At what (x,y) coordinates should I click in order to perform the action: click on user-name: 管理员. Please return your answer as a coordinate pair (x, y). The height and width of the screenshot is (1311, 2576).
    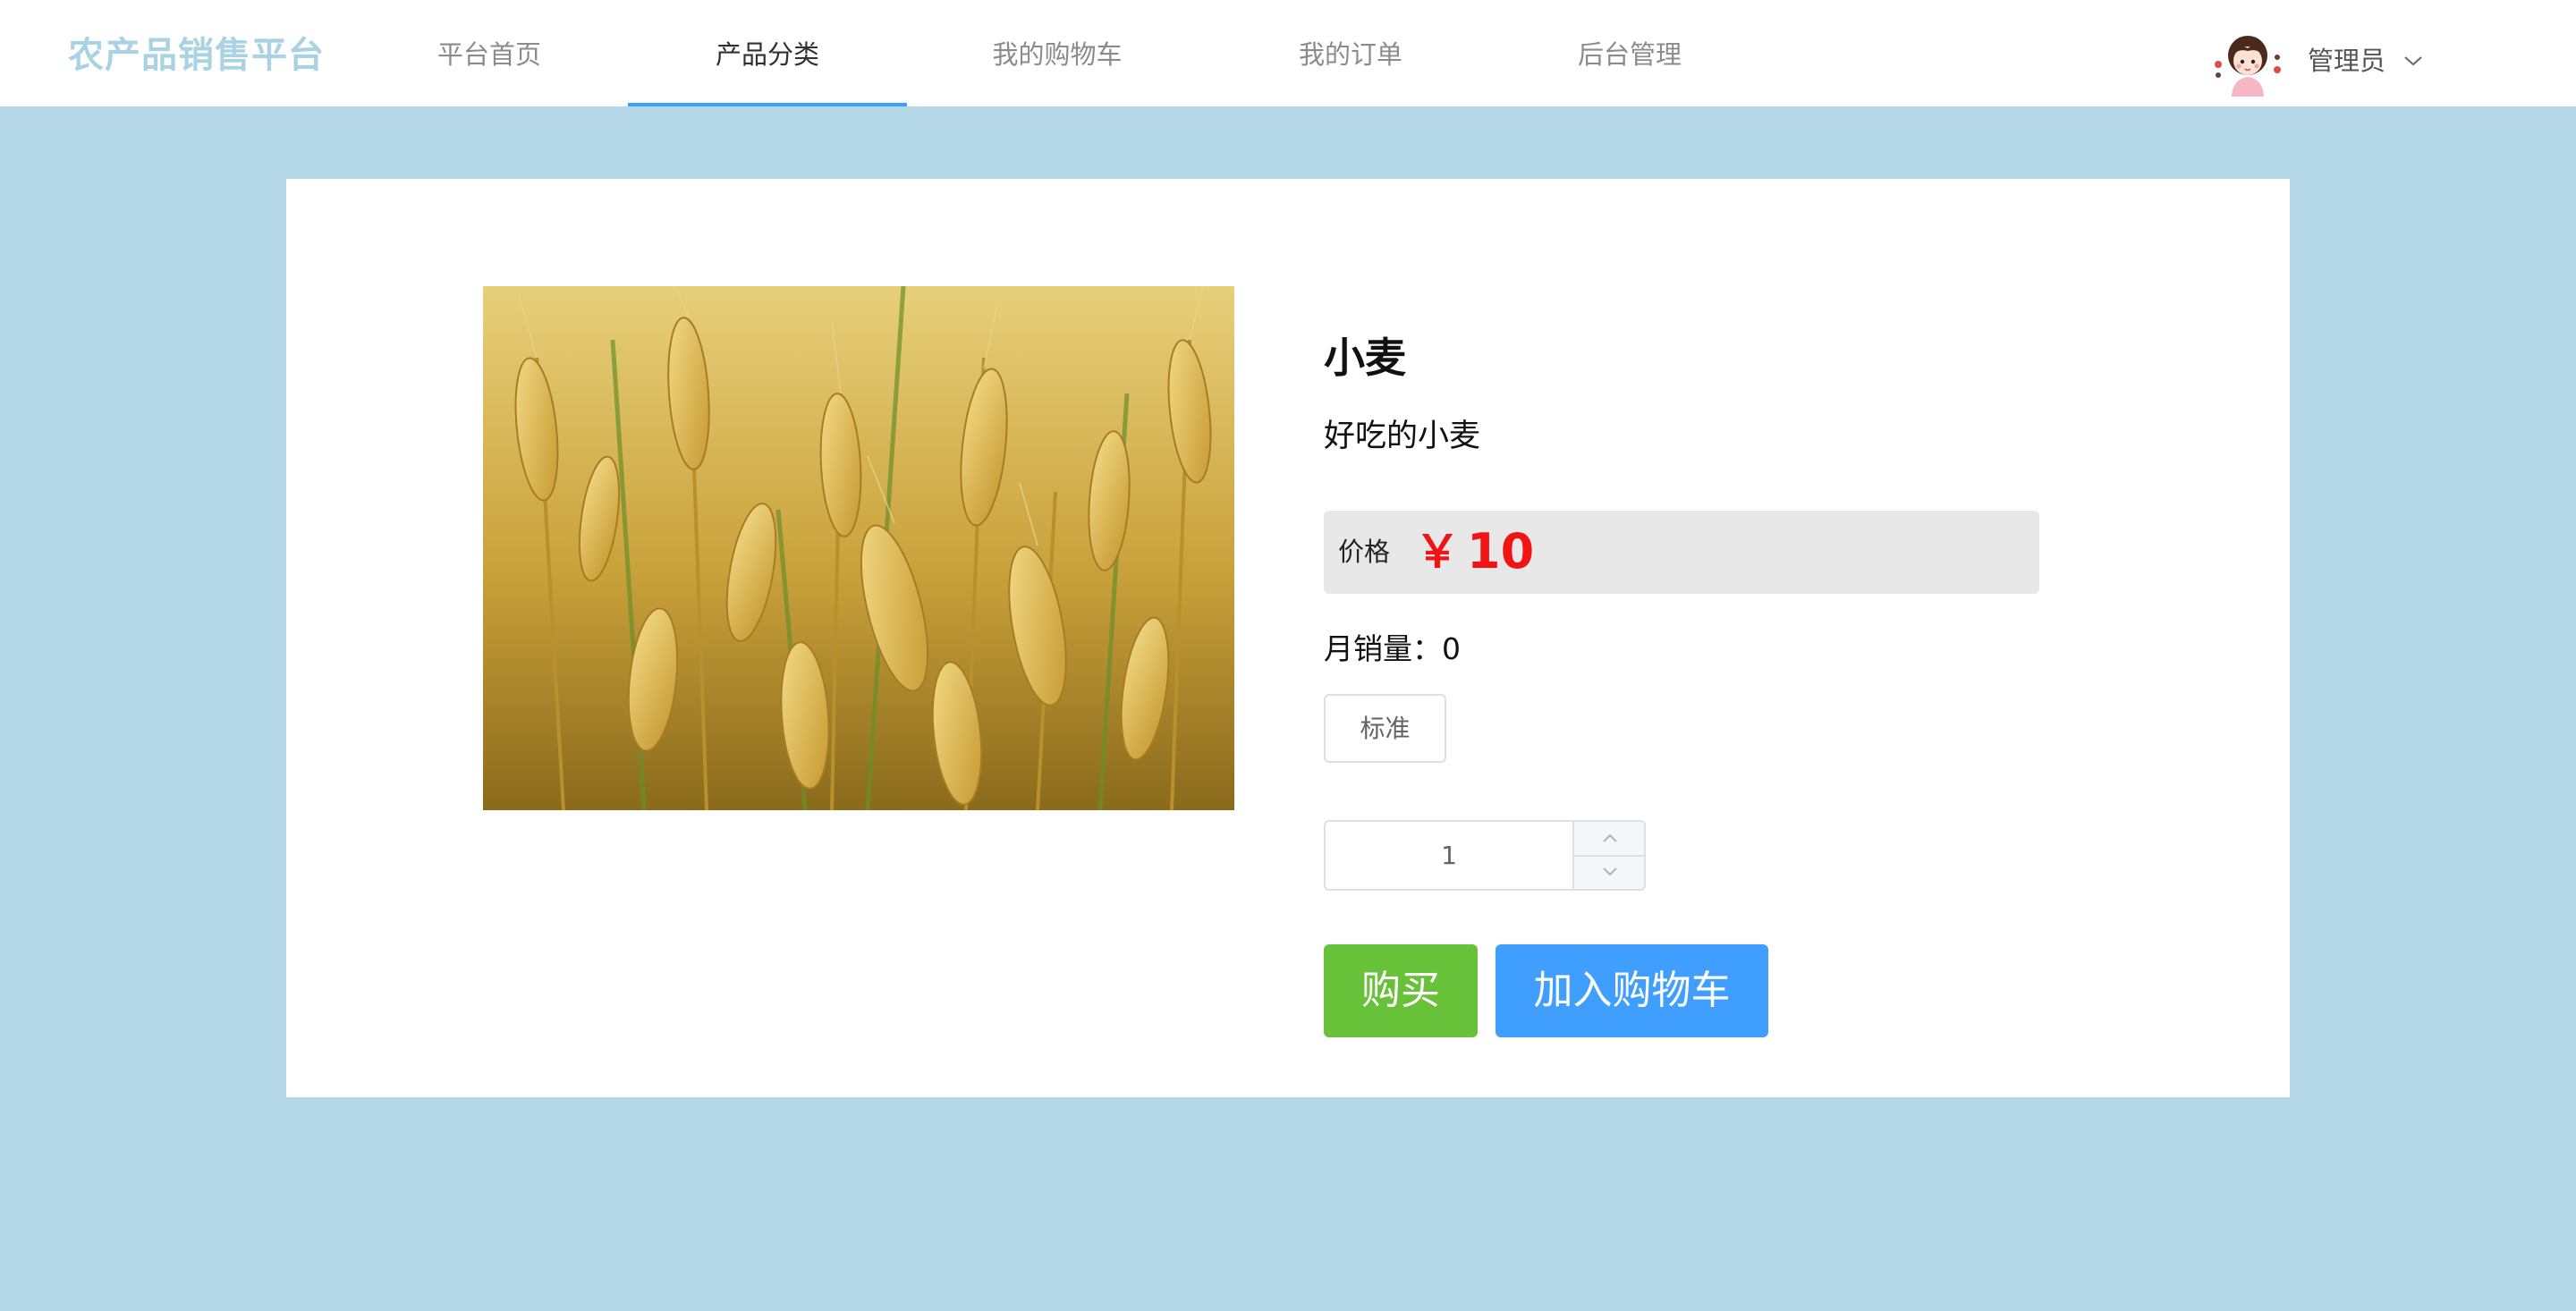
    Looking at the image, I should click on (2347, 61).